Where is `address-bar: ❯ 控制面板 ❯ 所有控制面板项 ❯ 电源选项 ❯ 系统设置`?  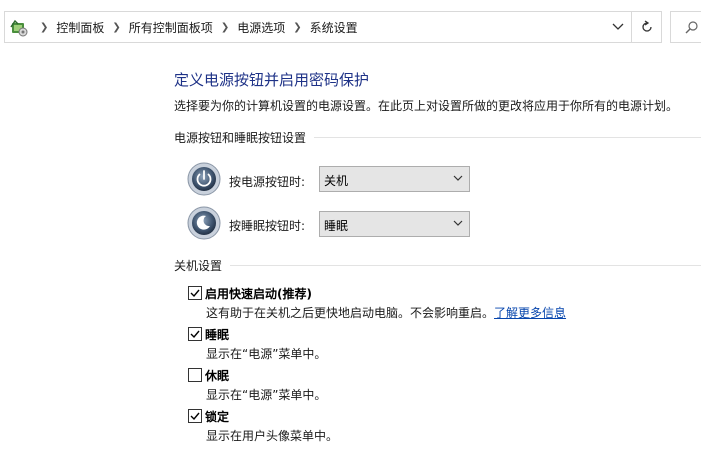 address-bar: ❯ 控制面板 ❯ 所有控制面板项 ❯ 电源选项 ❯ 系统设置 is located at coordinates (333, 27).